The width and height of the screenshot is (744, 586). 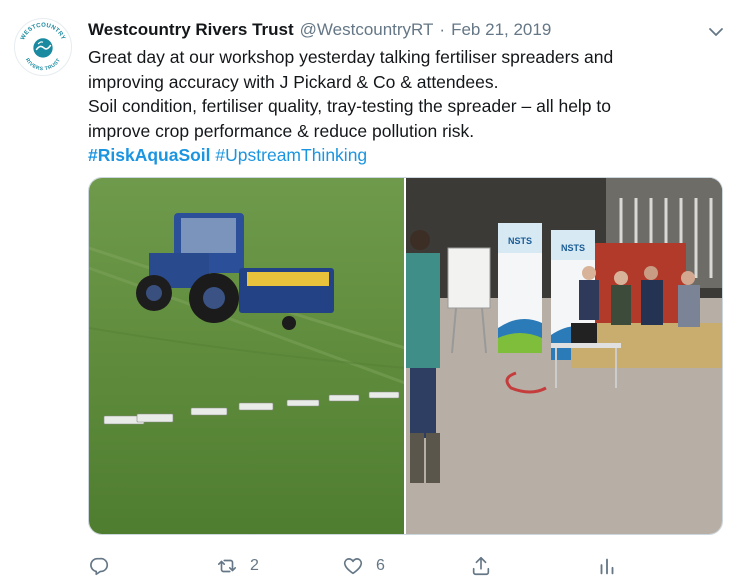 I want to click on share-button, so click(x=481, y=566).